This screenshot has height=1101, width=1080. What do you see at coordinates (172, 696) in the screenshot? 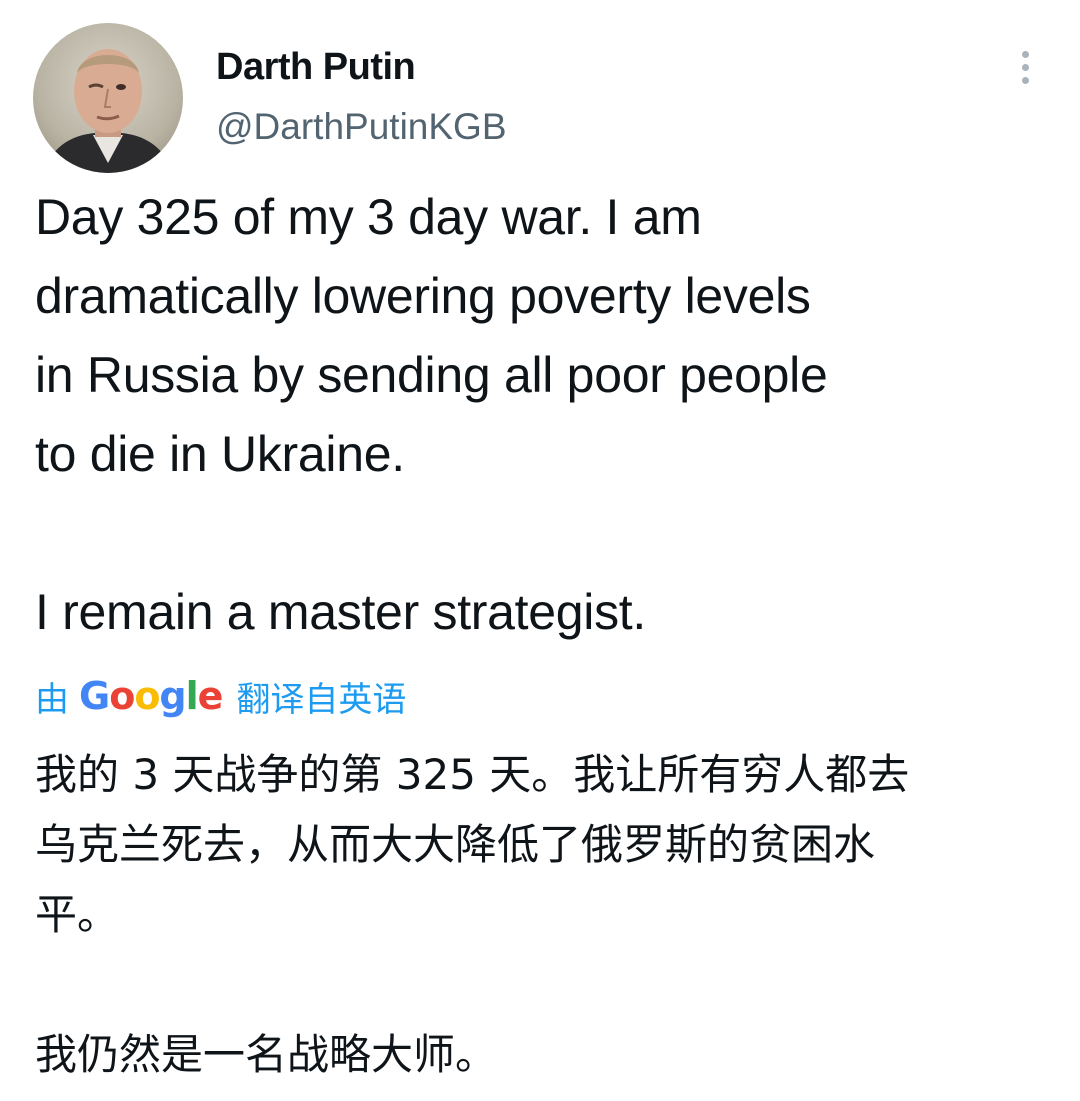
I see `google-logo-letter: g` at bounding box center [172, 696].